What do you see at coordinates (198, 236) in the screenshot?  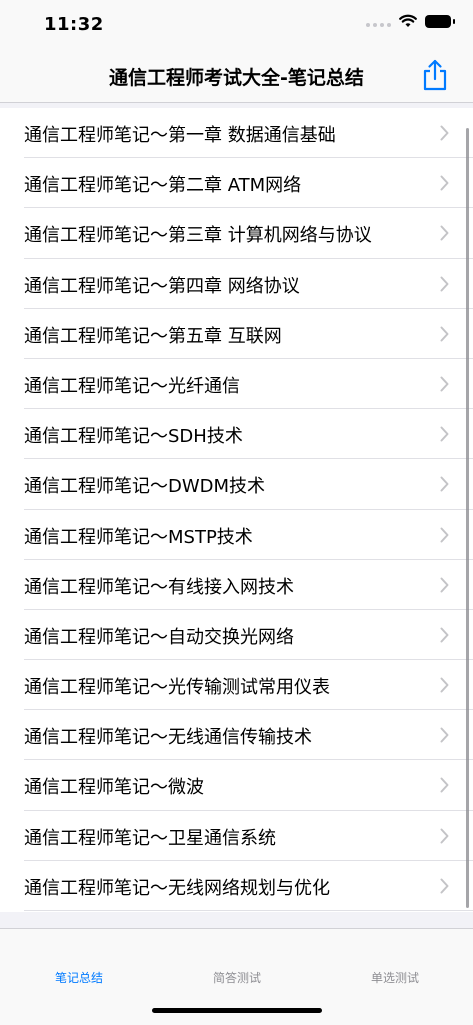 I see `list-item-label: 通信工程师笔记～第三章 计算机网络与协议` at bounding box center [198, 236].